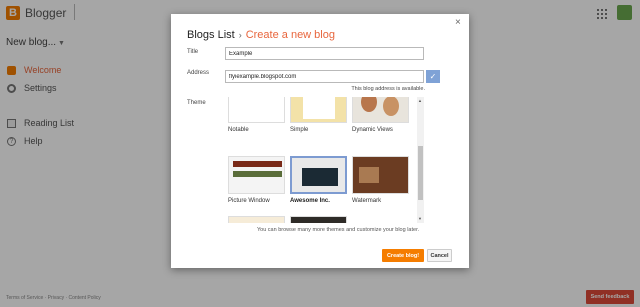  What do you see at coordinates (324, 76) in the screenshot?
I see `address-field` at bounding box center [324, 76].